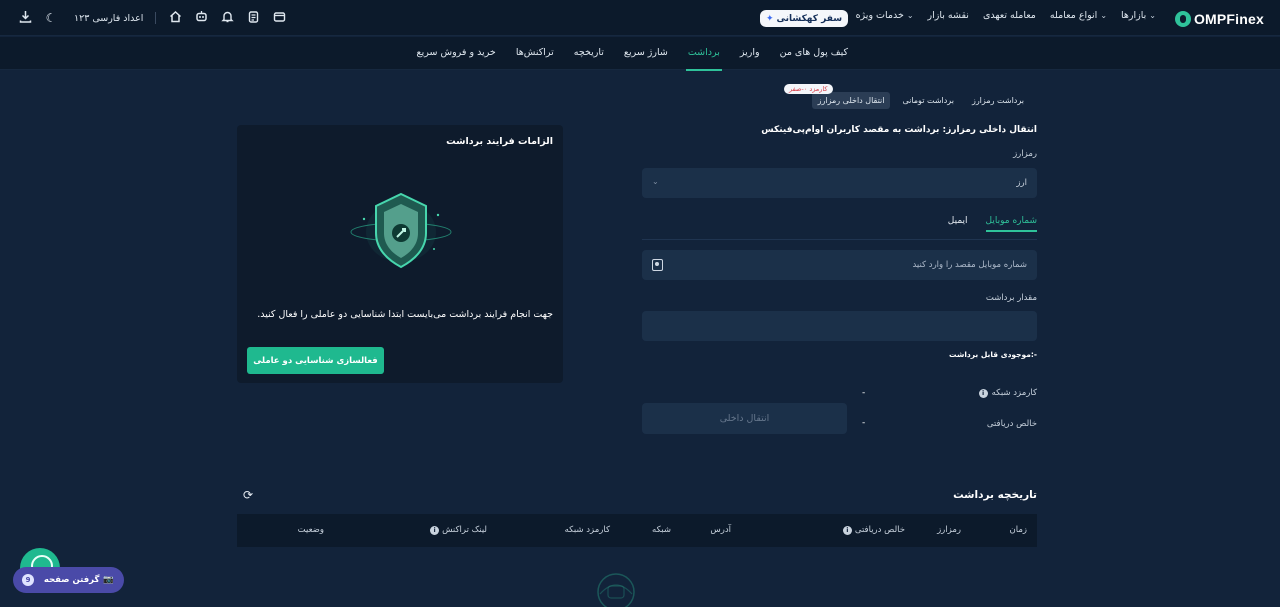 The width and height of the screenshot is (1280, 607). What do you see at coordinates (839, 265) in the screenshot?
I see `mobile-input: شماره موبایل مقصد را وارد کنید` at bounding box center [839, 265].